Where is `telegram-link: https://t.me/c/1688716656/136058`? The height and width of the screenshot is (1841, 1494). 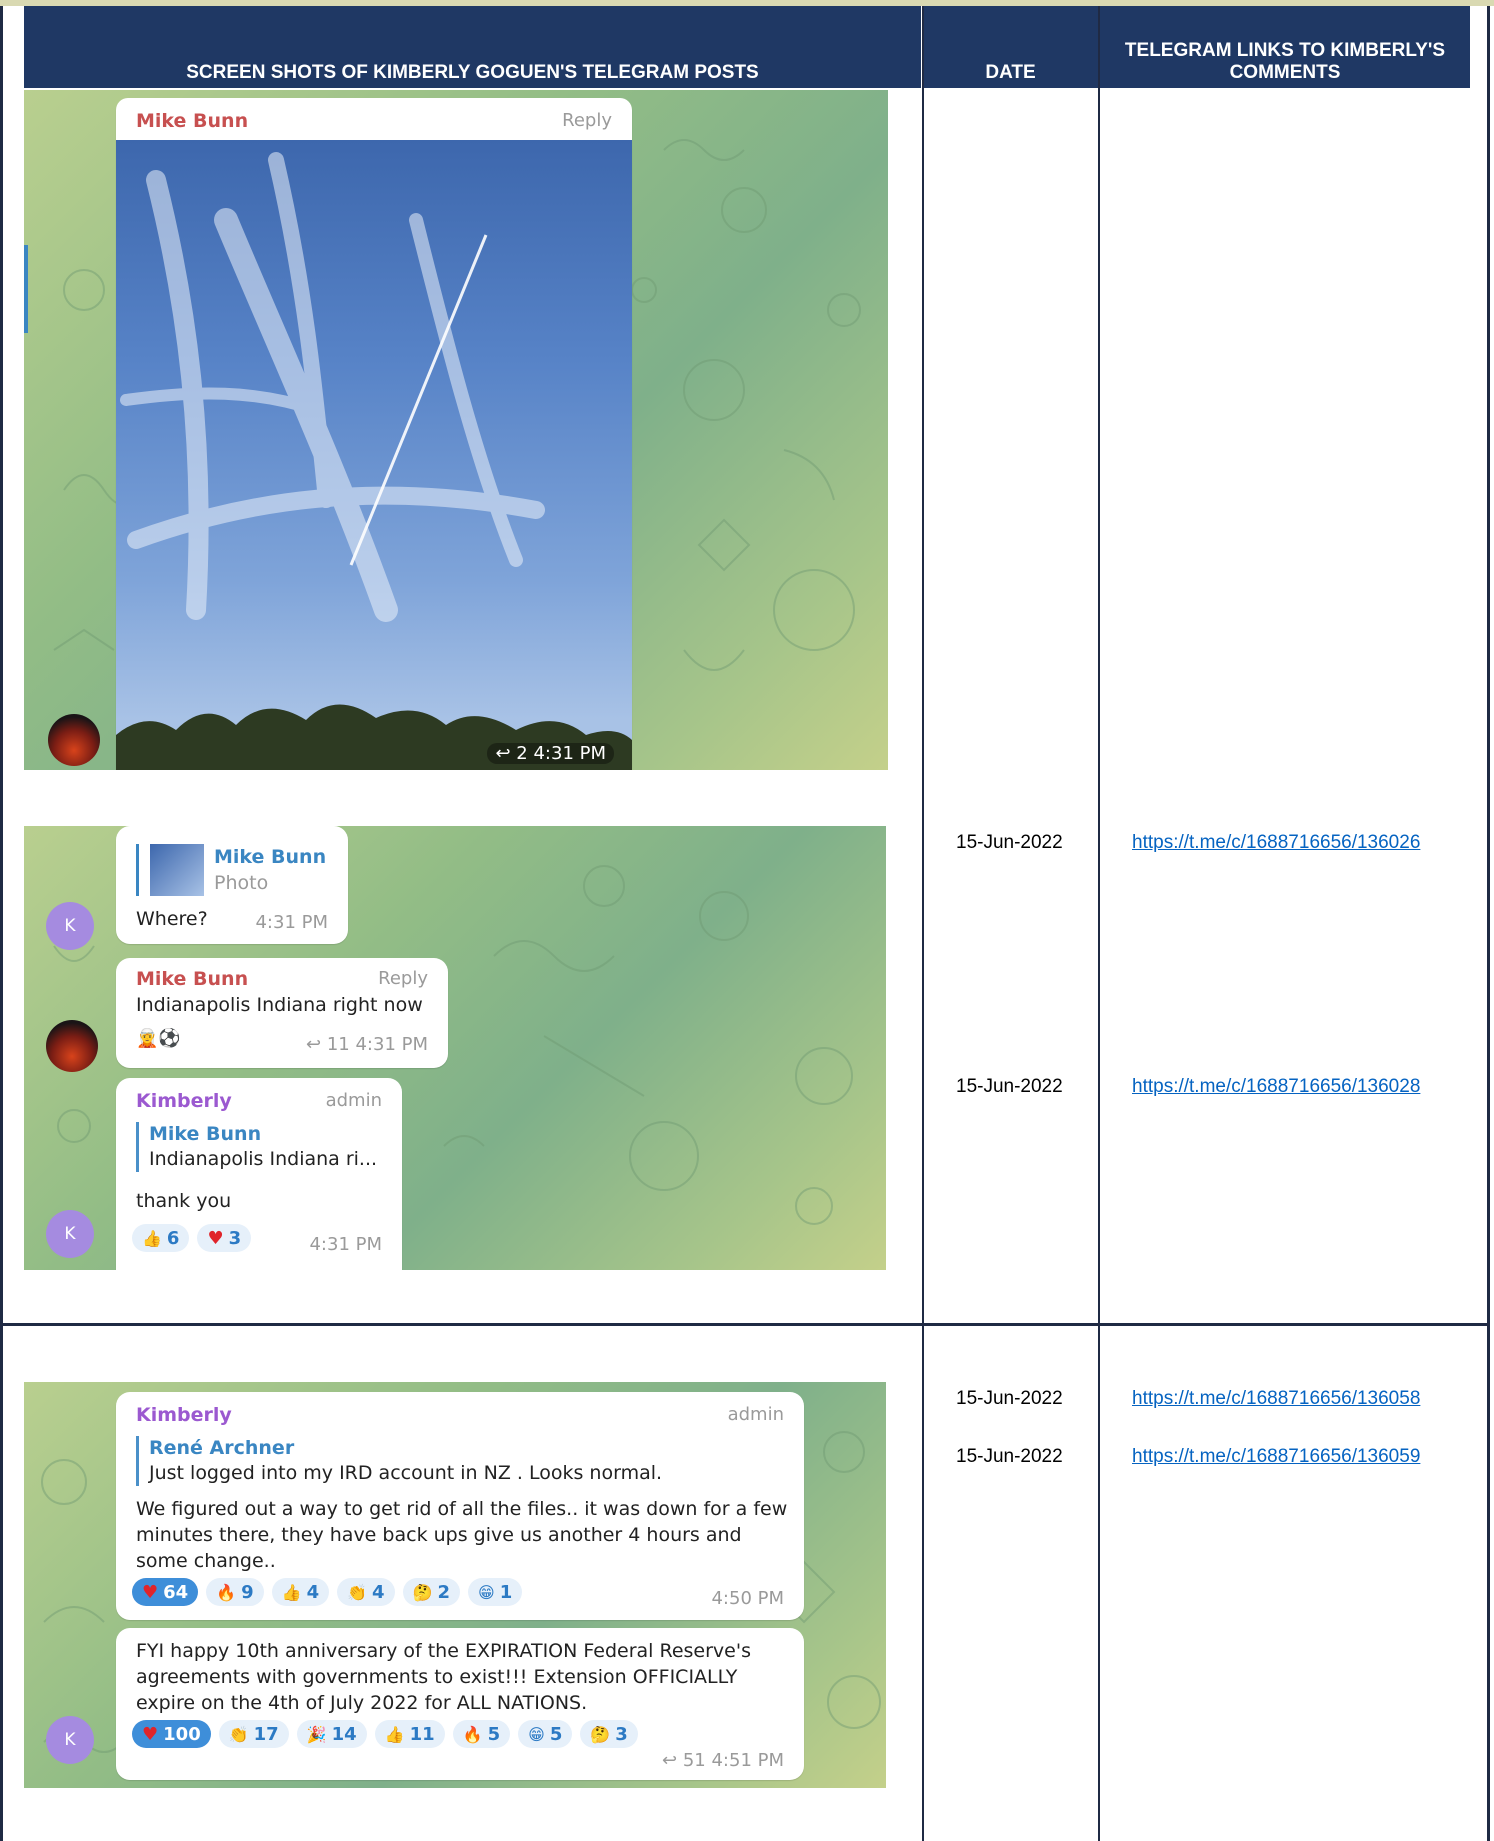
telegram-link: https://t.me/c/1688716656/136058 is located at coordinates (1276, 1399).